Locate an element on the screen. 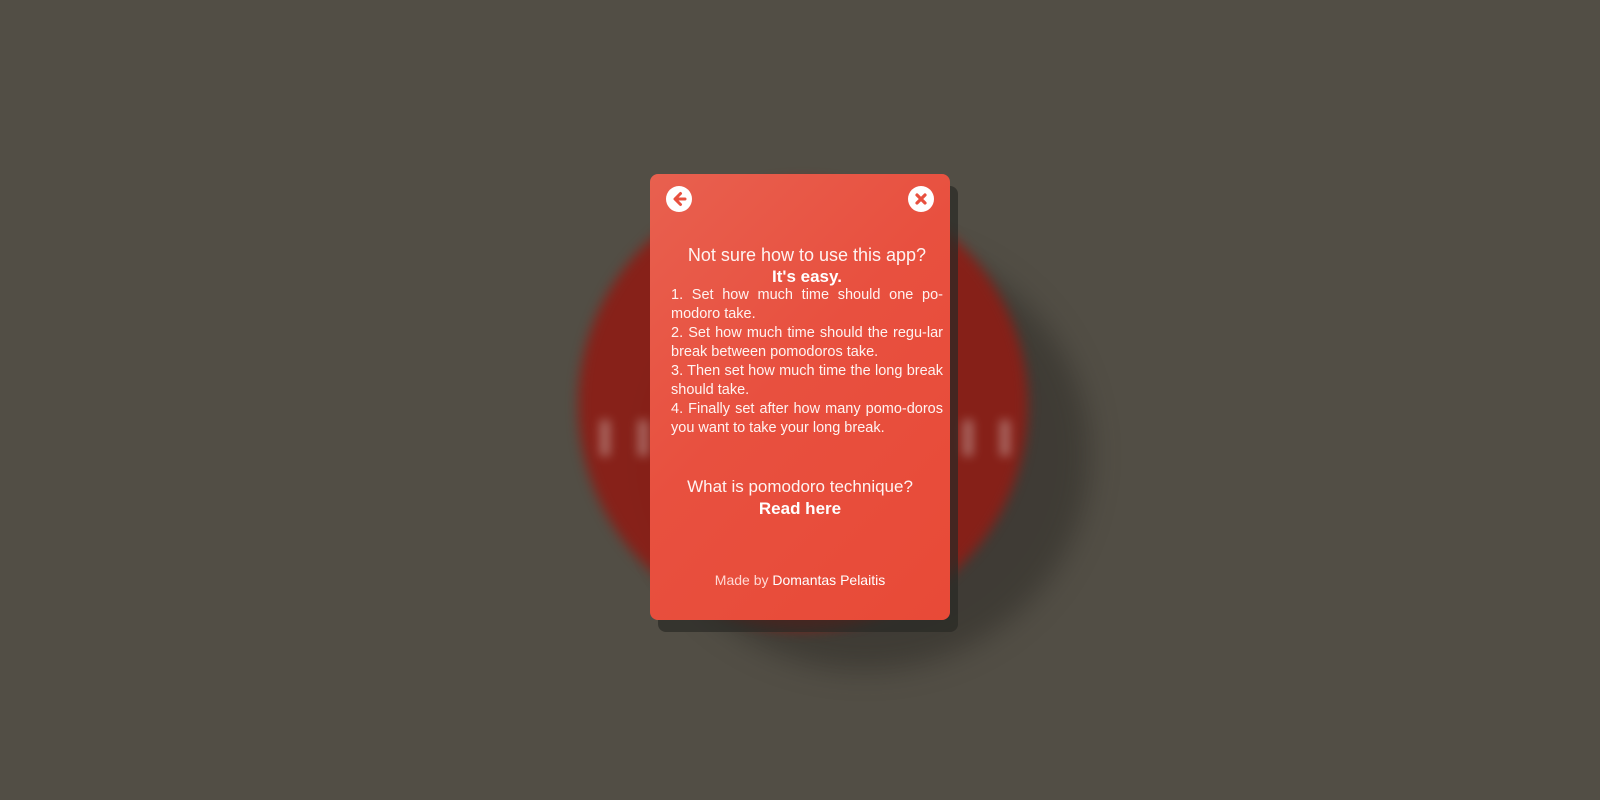 The height and width of the screenshot is (800, 1600). close-circle-icon is located at coordinates (921, 199).